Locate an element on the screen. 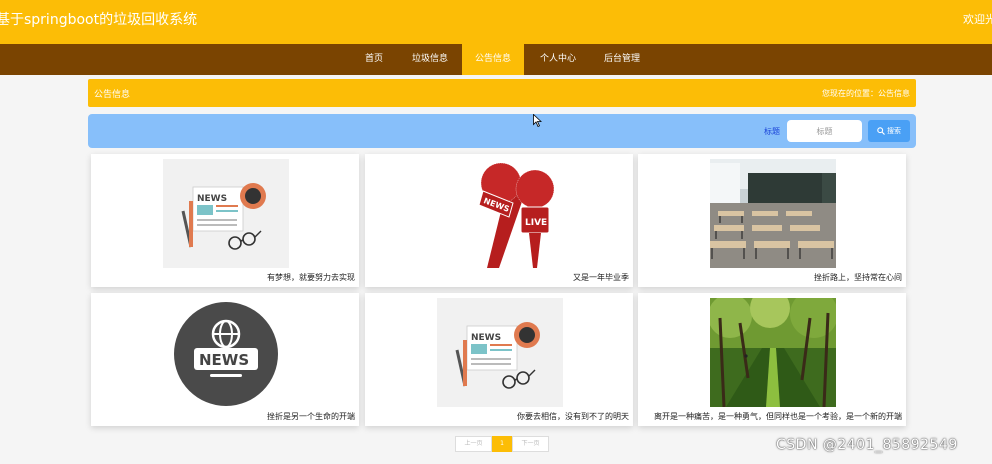  card-caption: 离开是一种痛苦，是一种勇气，但同样也是一个考验，是一个新的开端 is located at coordinates (778, 416).